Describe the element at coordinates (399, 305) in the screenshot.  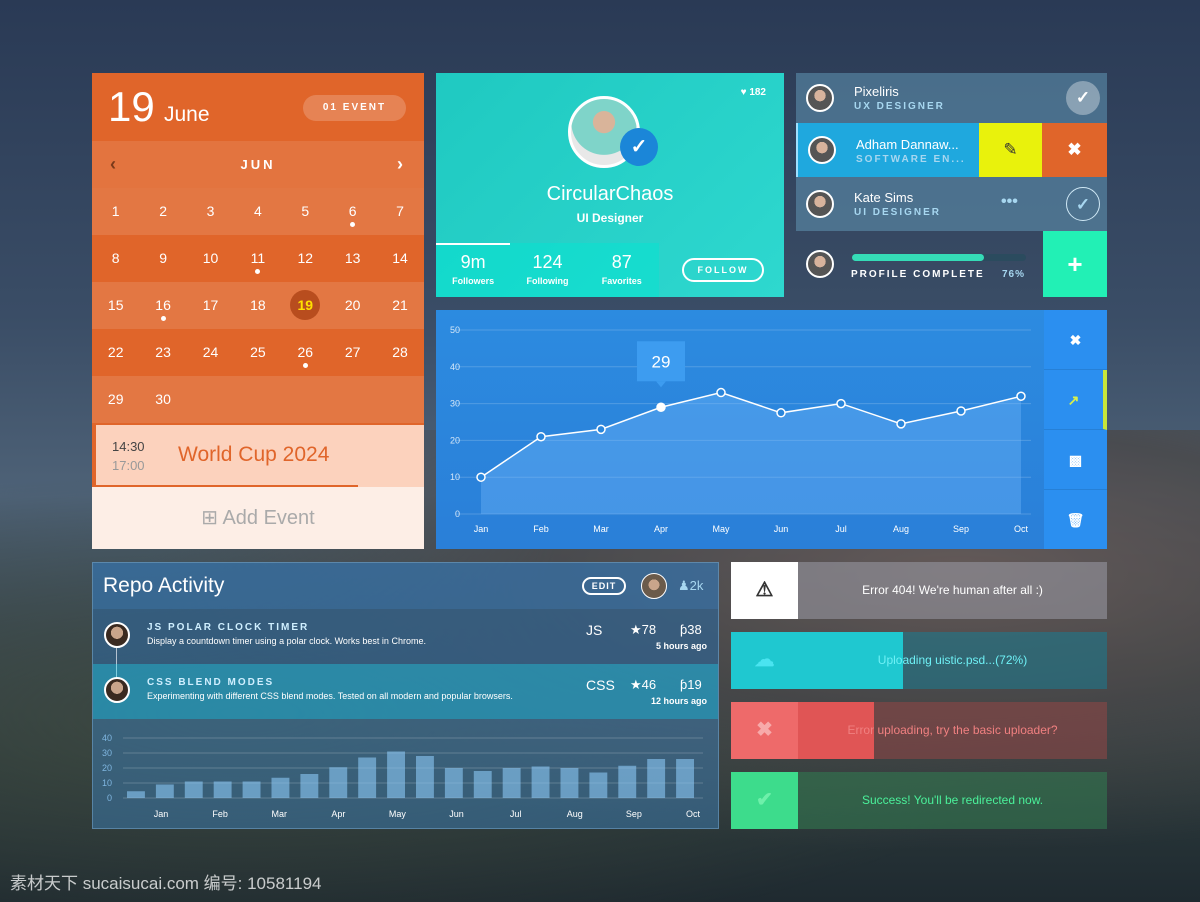
I see `calendar-day: 21` at that location.